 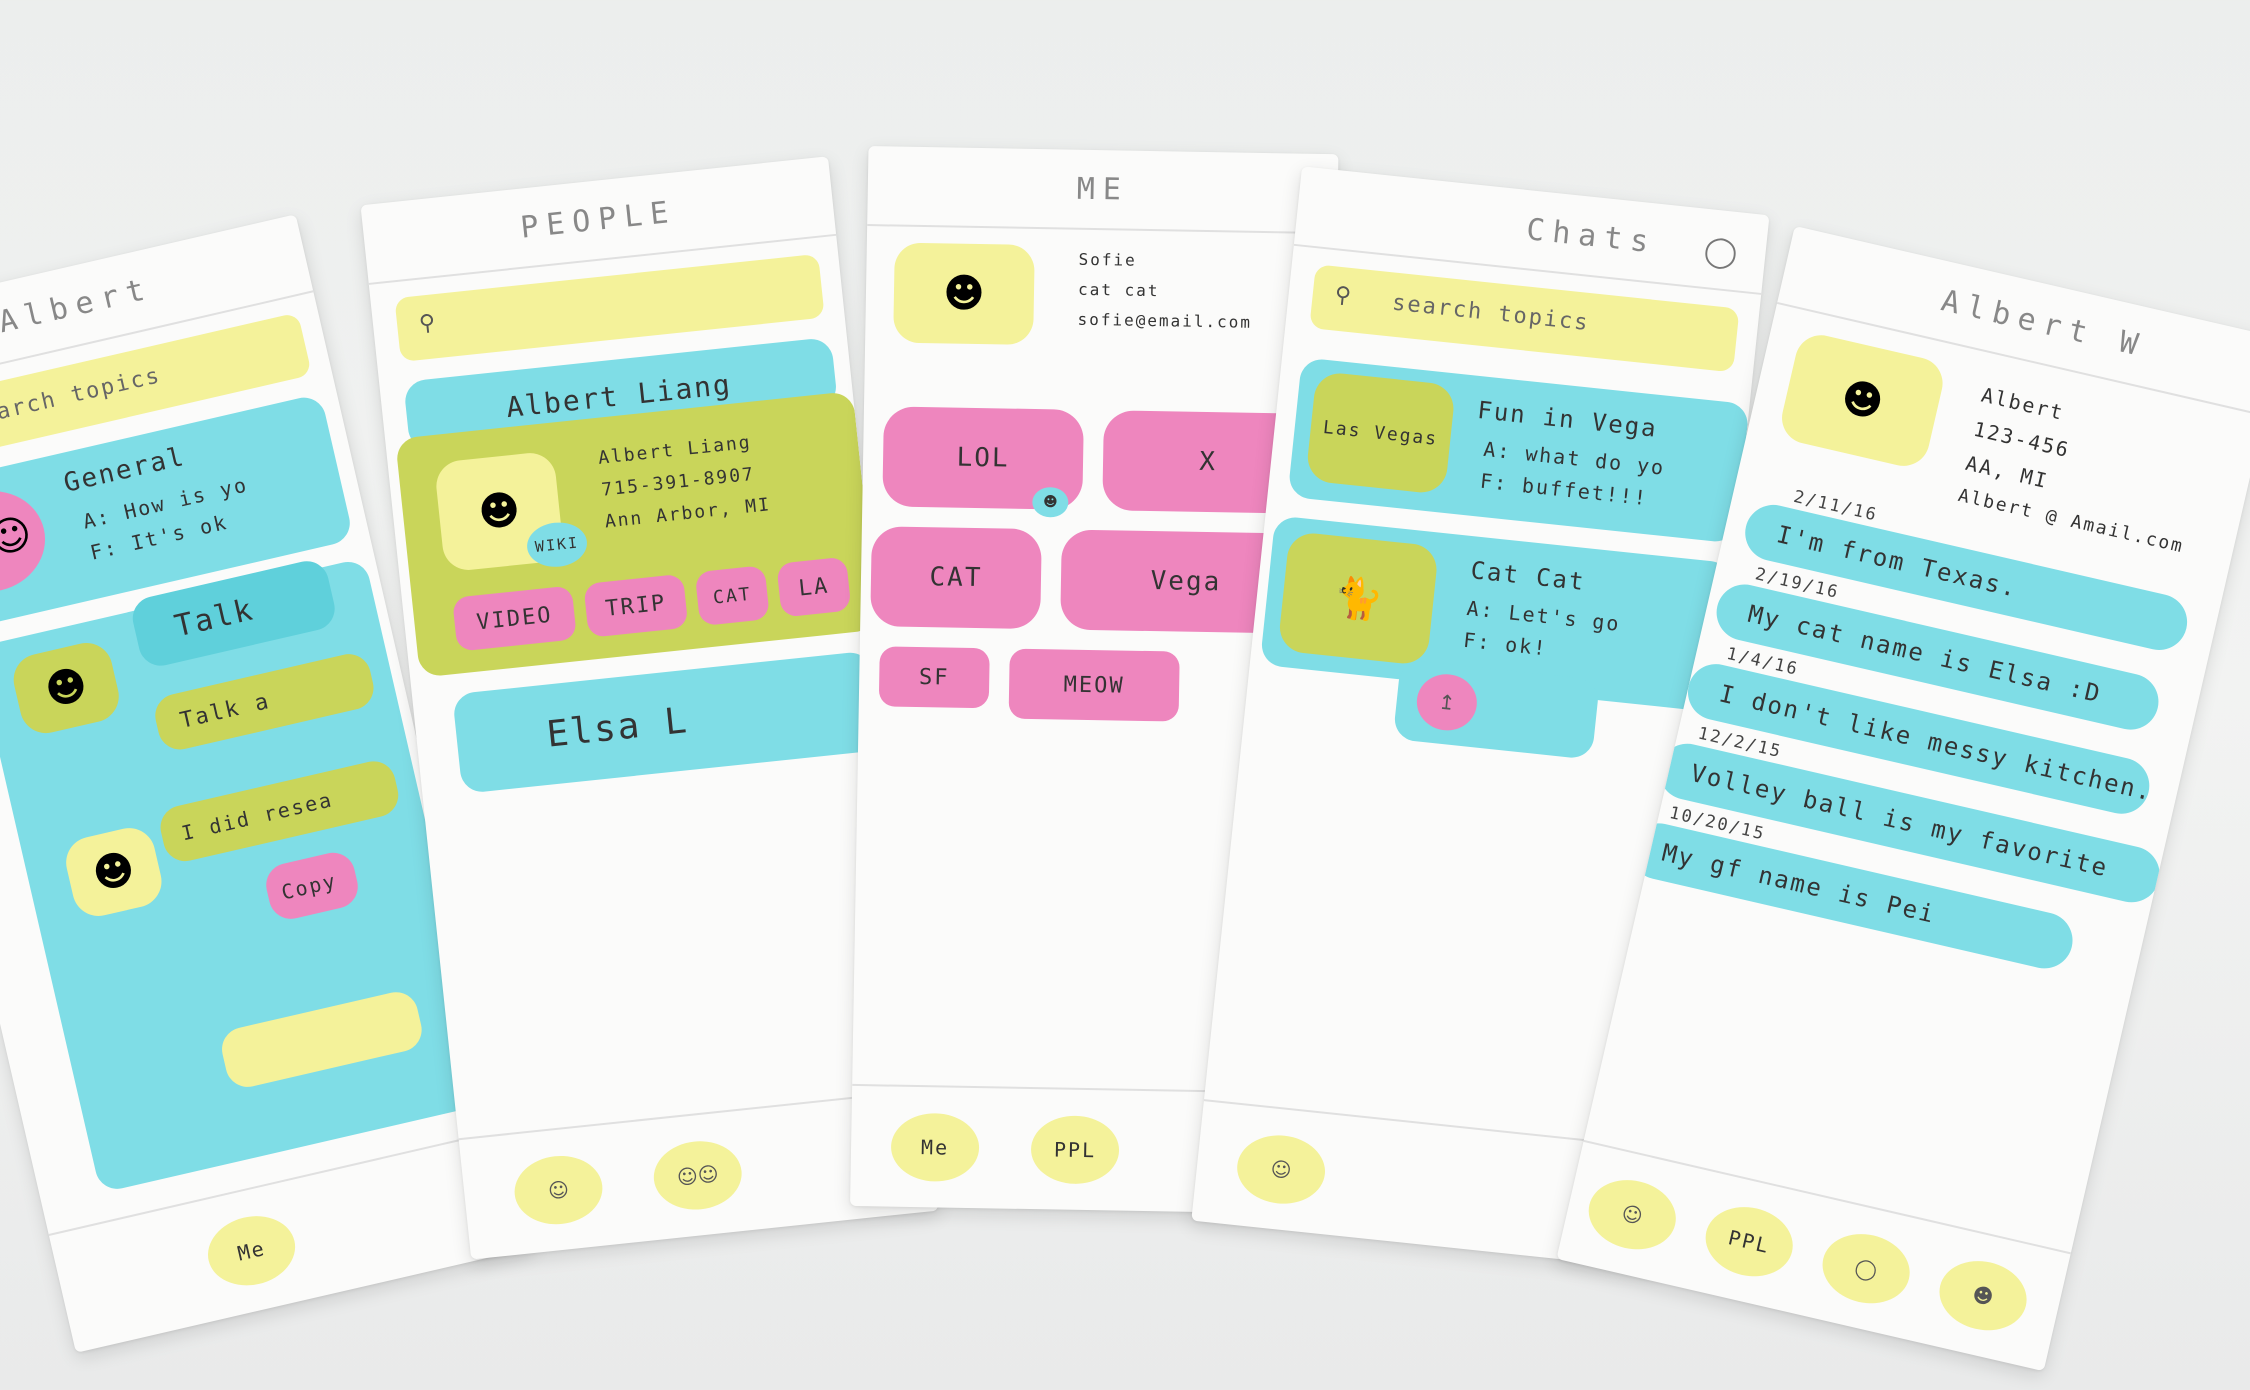 What do you see at coordinates (675, 450) in the screenshot?
I see `contact-name: Albert Liang` at bounding box center [675, 450].